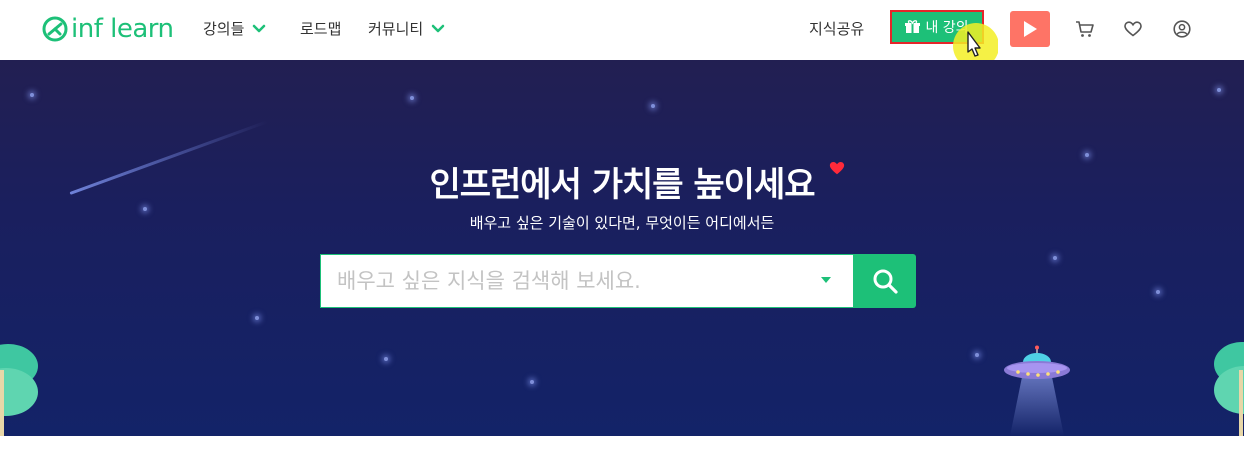 The height and width of the screenshot is (466, 1244). I want to click on knowledge-share-link: 지식공유, so click(836, 29).